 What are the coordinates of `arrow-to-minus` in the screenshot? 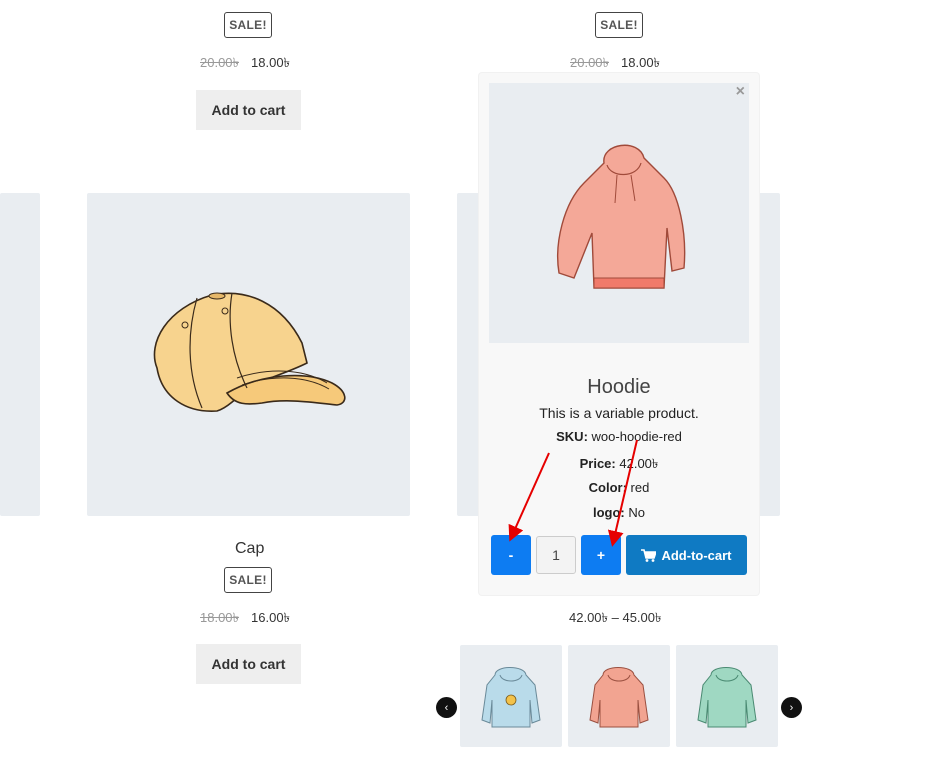 It's located at (529, 497).